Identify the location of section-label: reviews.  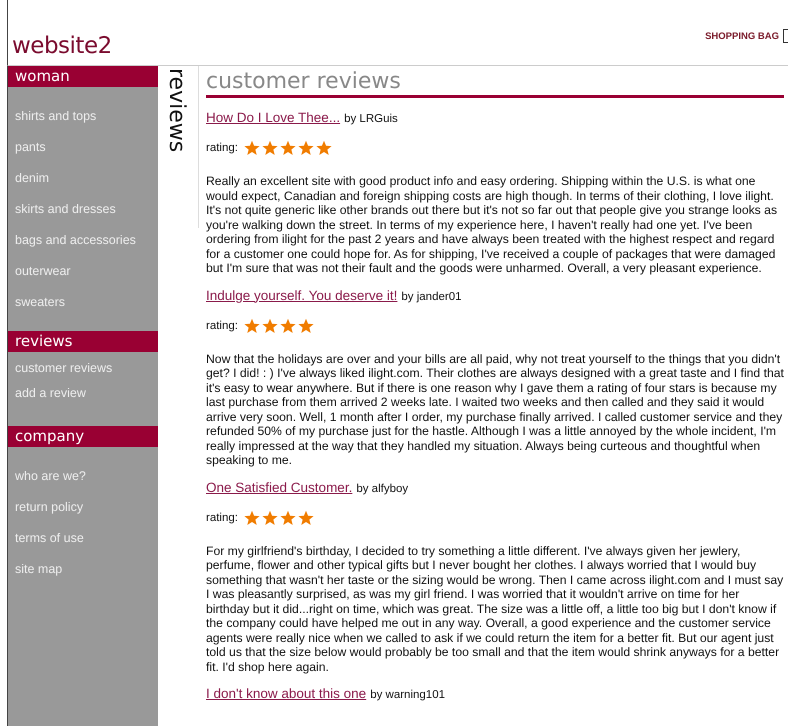
(176, 110).